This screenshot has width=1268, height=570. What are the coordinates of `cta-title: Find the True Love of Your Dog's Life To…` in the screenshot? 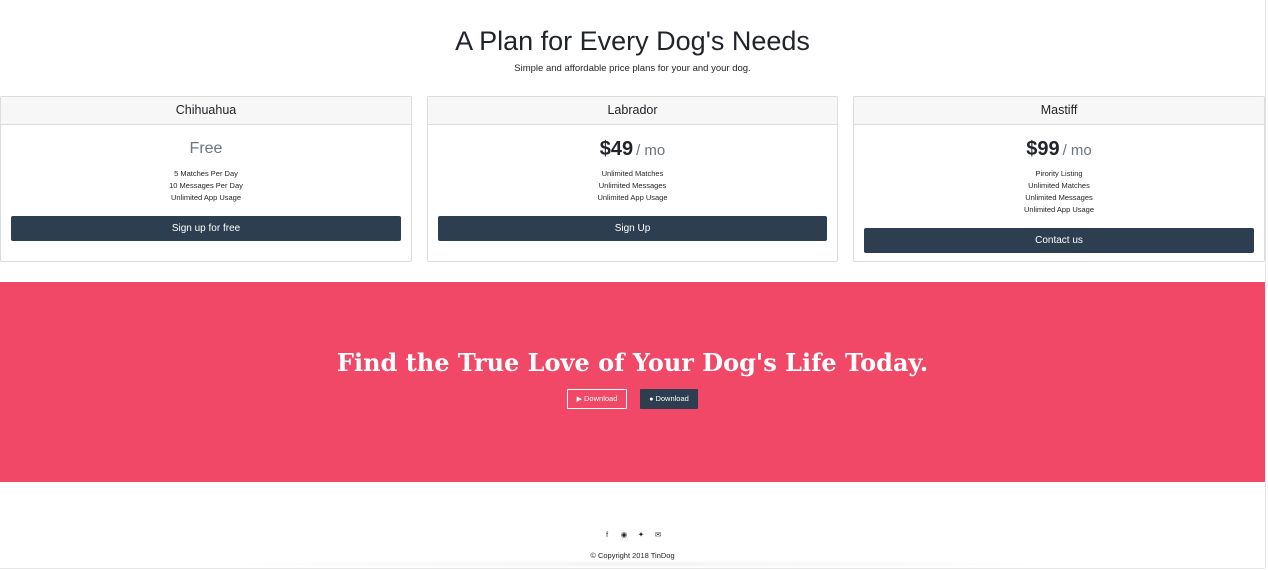 It's located at (632, 362).